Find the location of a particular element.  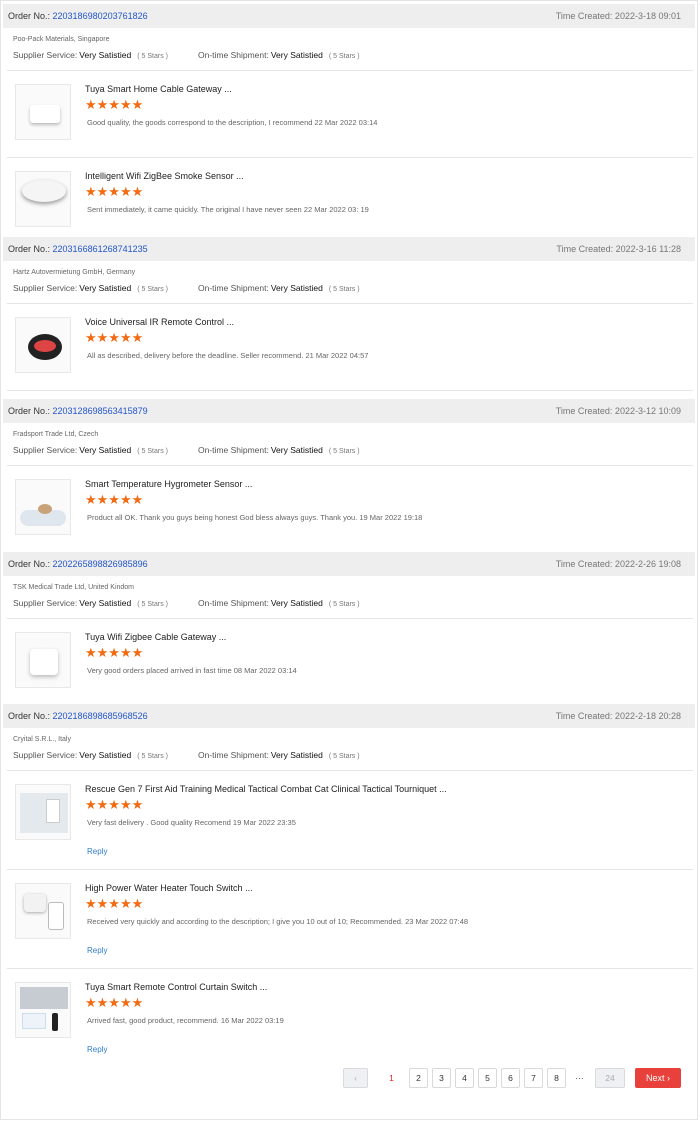

page-5-button: 5 is located at coordinates (487, 1078).